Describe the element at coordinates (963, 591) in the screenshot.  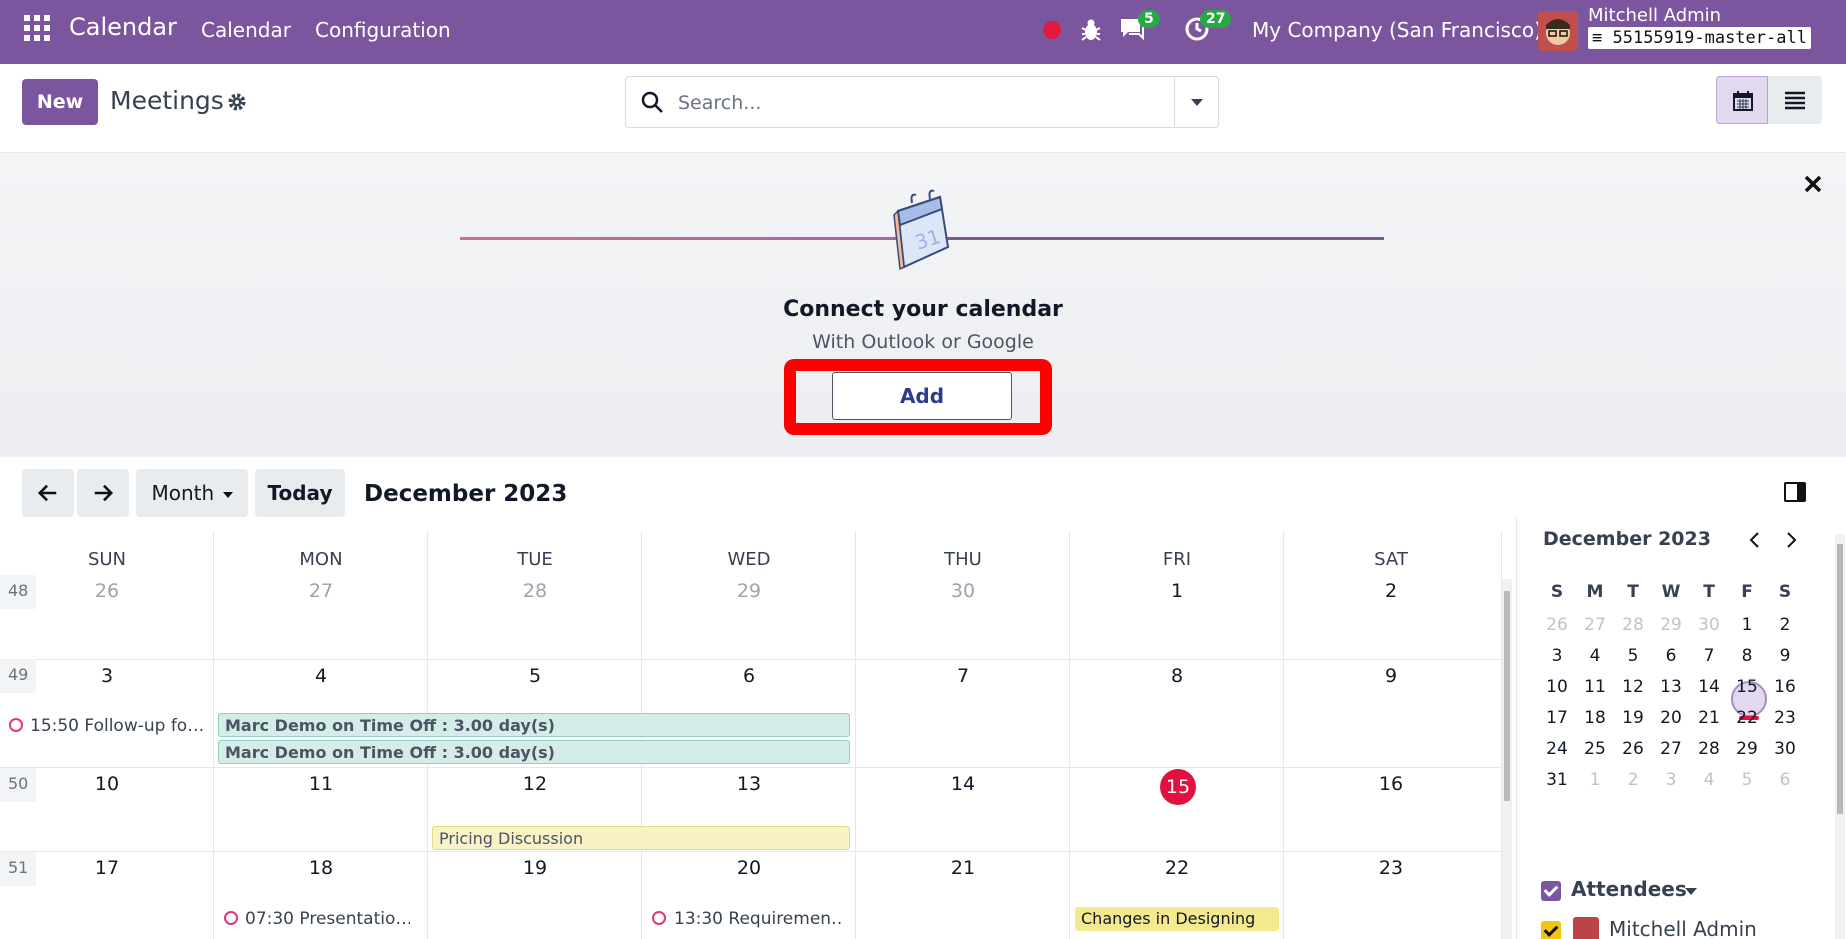
I see `day-cell-number: 30` at that location.